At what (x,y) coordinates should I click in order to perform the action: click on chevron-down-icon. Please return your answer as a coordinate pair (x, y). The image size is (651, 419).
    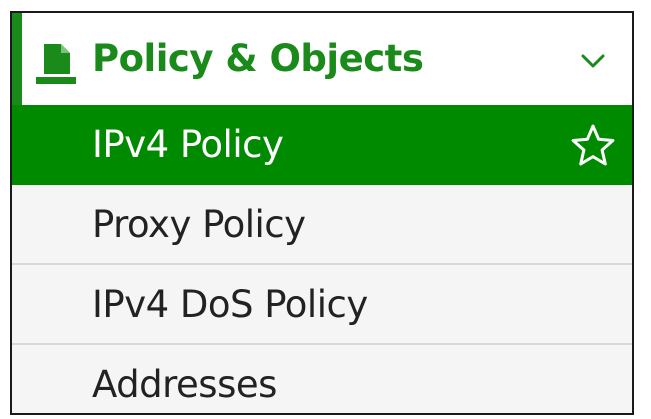
    Looking at the image, I should click on (593, 61).